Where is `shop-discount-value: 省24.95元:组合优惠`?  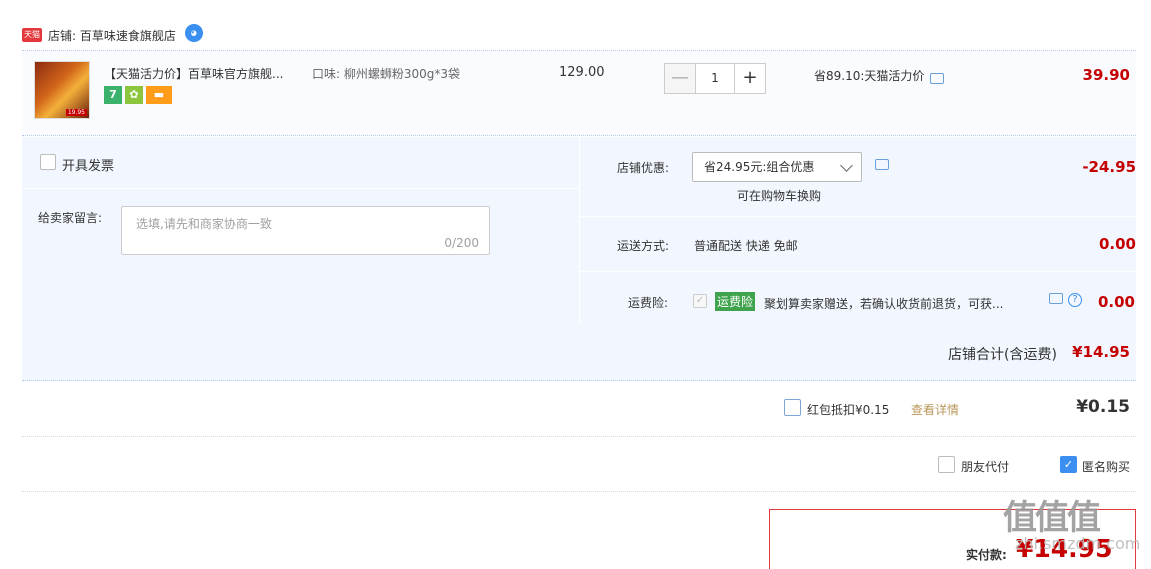
shop-discount-value: 省24.95元:组合优惠 is located at coordinates (759, 167).